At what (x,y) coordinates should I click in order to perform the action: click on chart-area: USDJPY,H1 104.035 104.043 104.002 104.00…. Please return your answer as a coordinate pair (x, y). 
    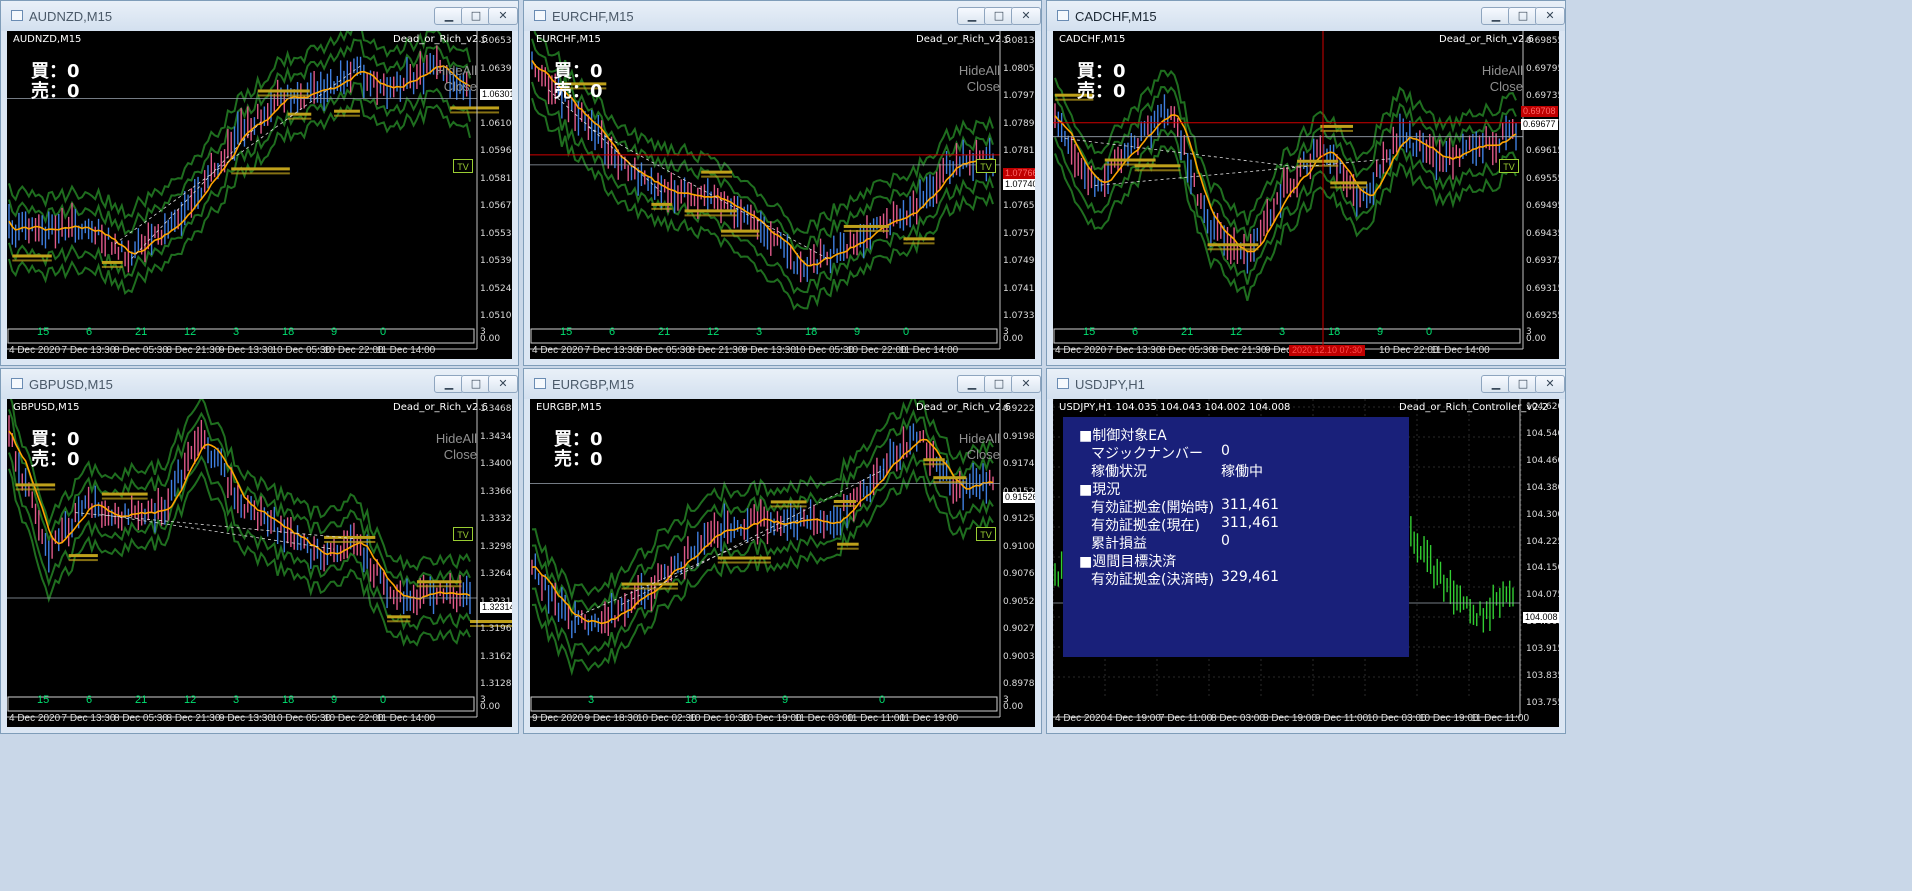
    Looking at the image, I should click on (1306, 563).